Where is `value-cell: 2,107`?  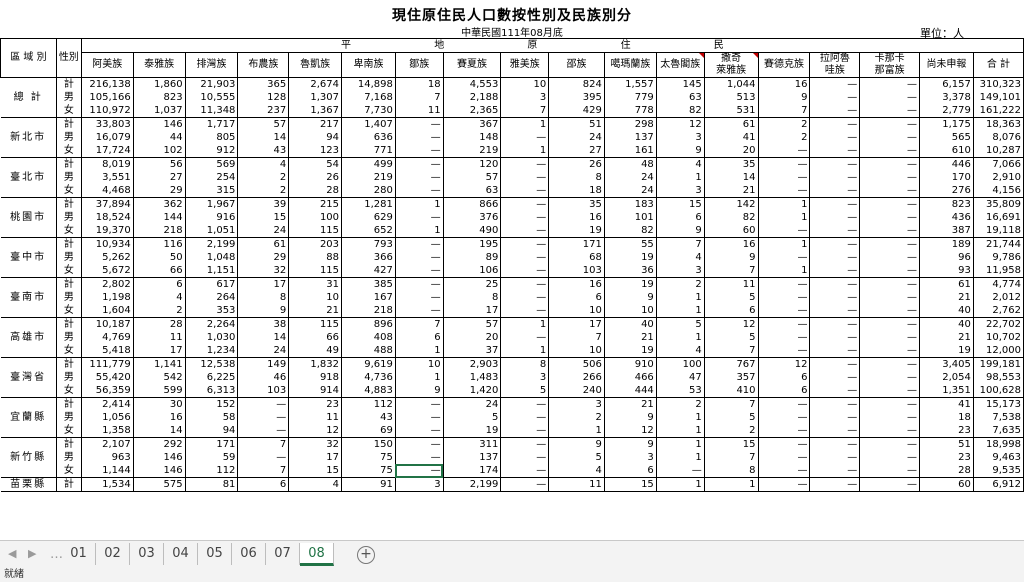
value-cell: 2,107 is located at coordinates (107, 444).